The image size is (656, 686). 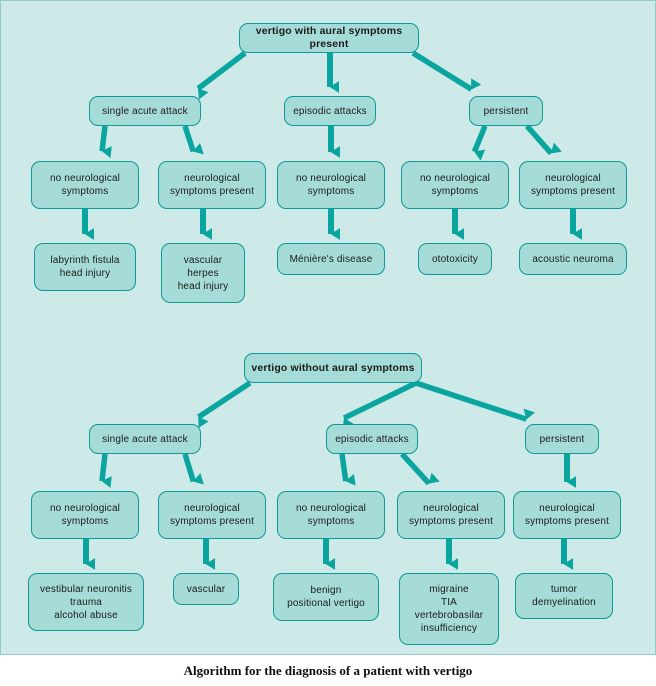 What do you see at coordinates (372, 439) in the screenshot?
I see `node-2-l2-episodic-attacks: episodic attacks` at bounding box center [372, 439].